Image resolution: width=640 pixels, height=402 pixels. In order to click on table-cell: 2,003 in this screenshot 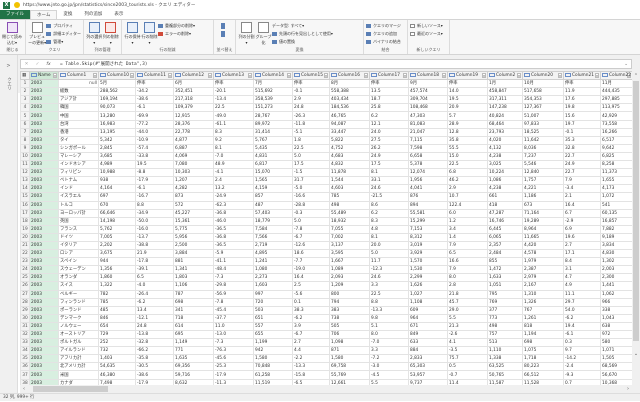, I will do `click(616, 270)`.